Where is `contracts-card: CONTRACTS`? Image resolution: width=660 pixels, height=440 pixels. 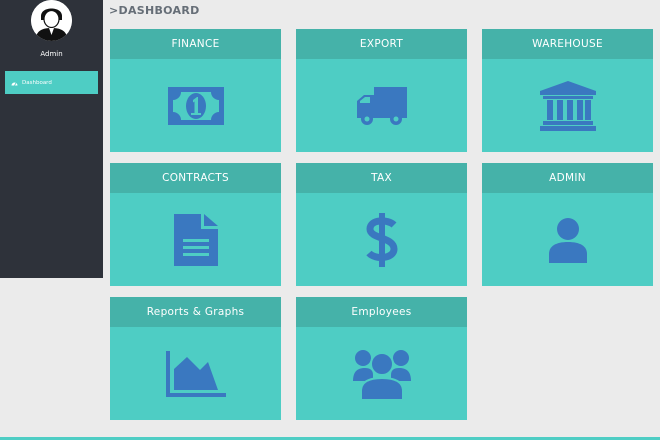
contracts-card: CONTRACTS is located at coordinates (195, 224).